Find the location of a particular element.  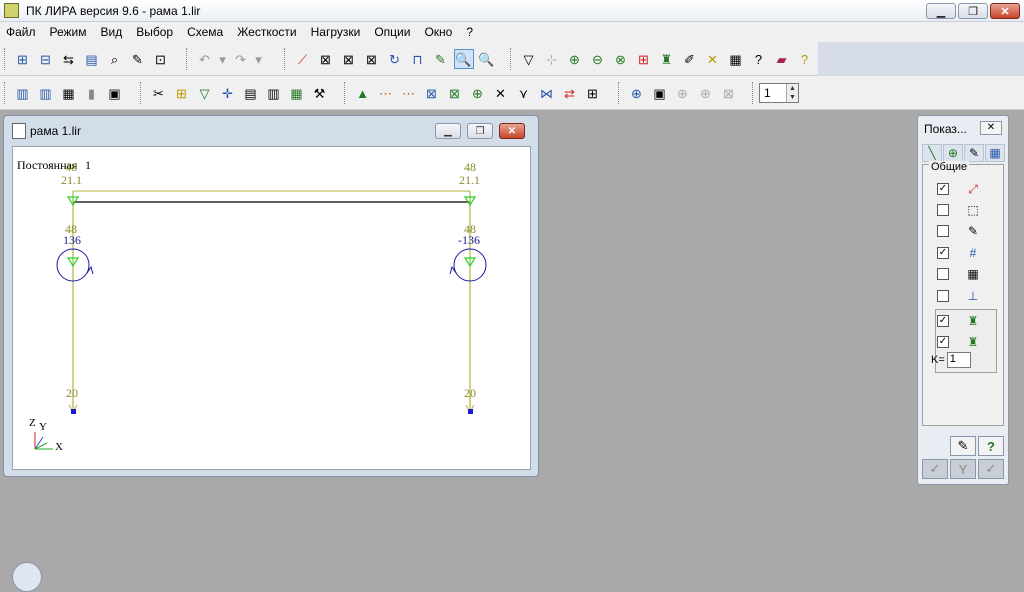

checkbox-axes: ✓ is located at coordinates (943, 189).